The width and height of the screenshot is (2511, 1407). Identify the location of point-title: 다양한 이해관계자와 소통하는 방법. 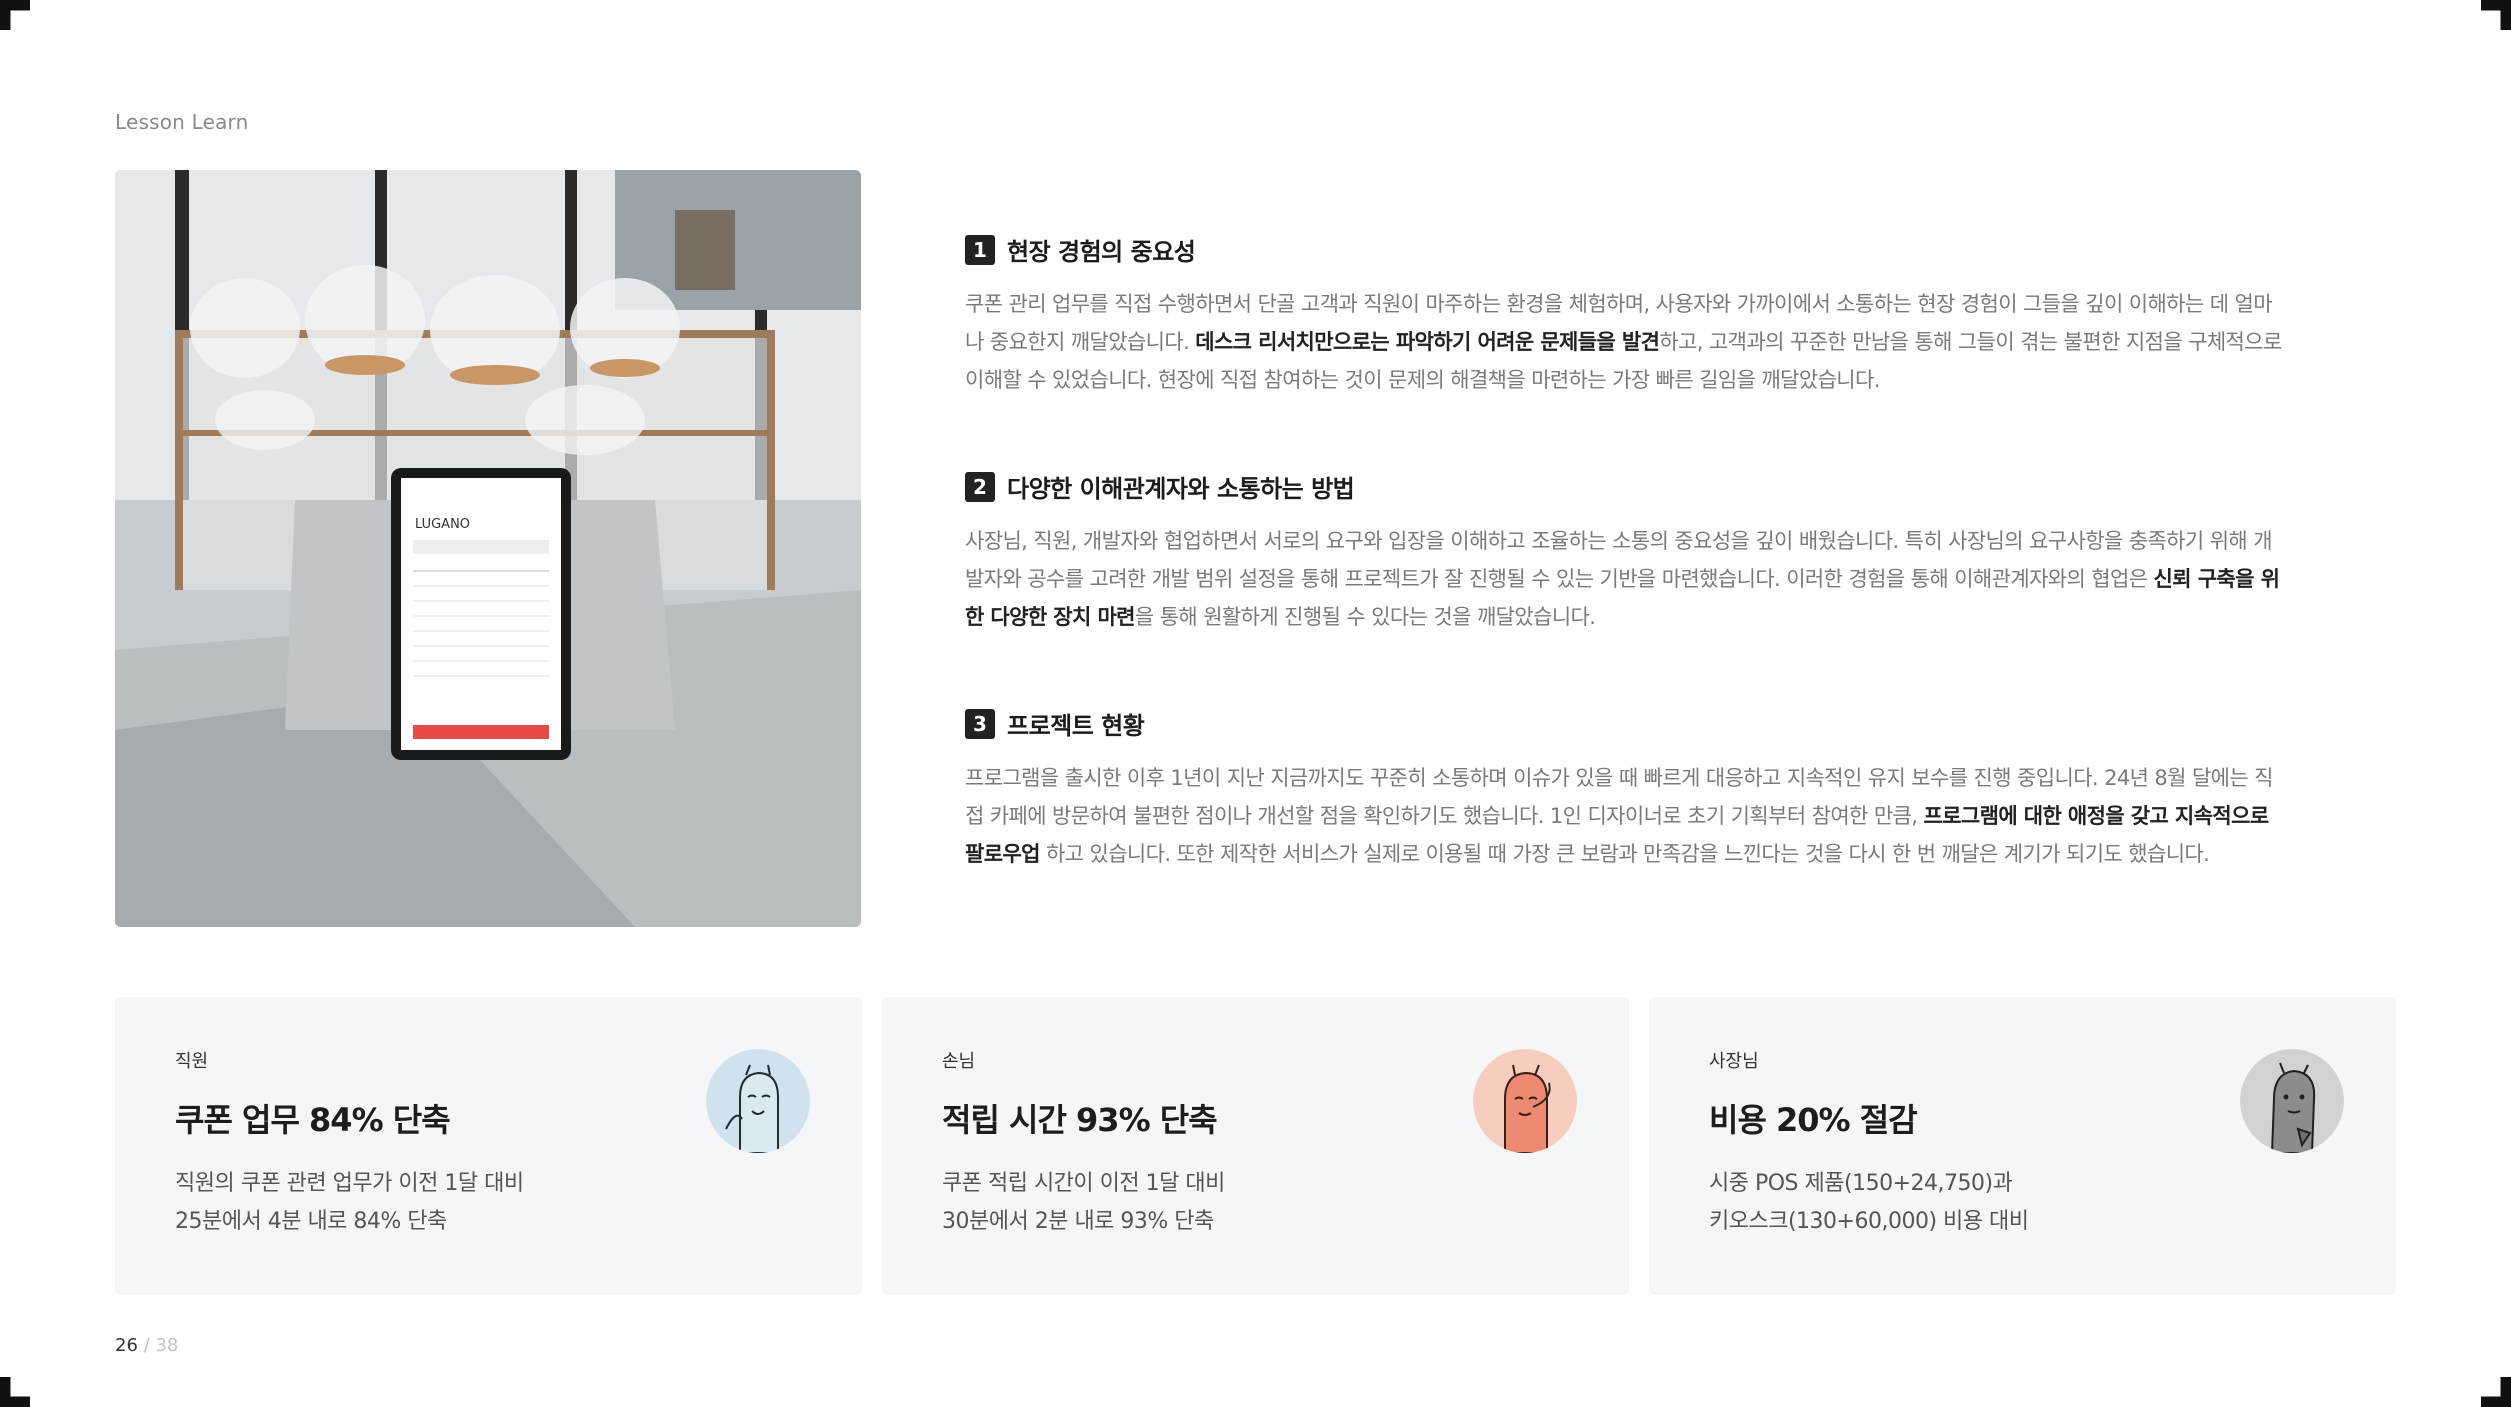
(1181, 489).